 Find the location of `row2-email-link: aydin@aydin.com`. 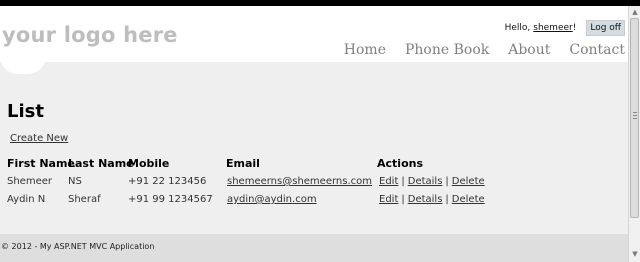

row2-email-link: aydin@aydin.com is located at coordinates (272, 199).